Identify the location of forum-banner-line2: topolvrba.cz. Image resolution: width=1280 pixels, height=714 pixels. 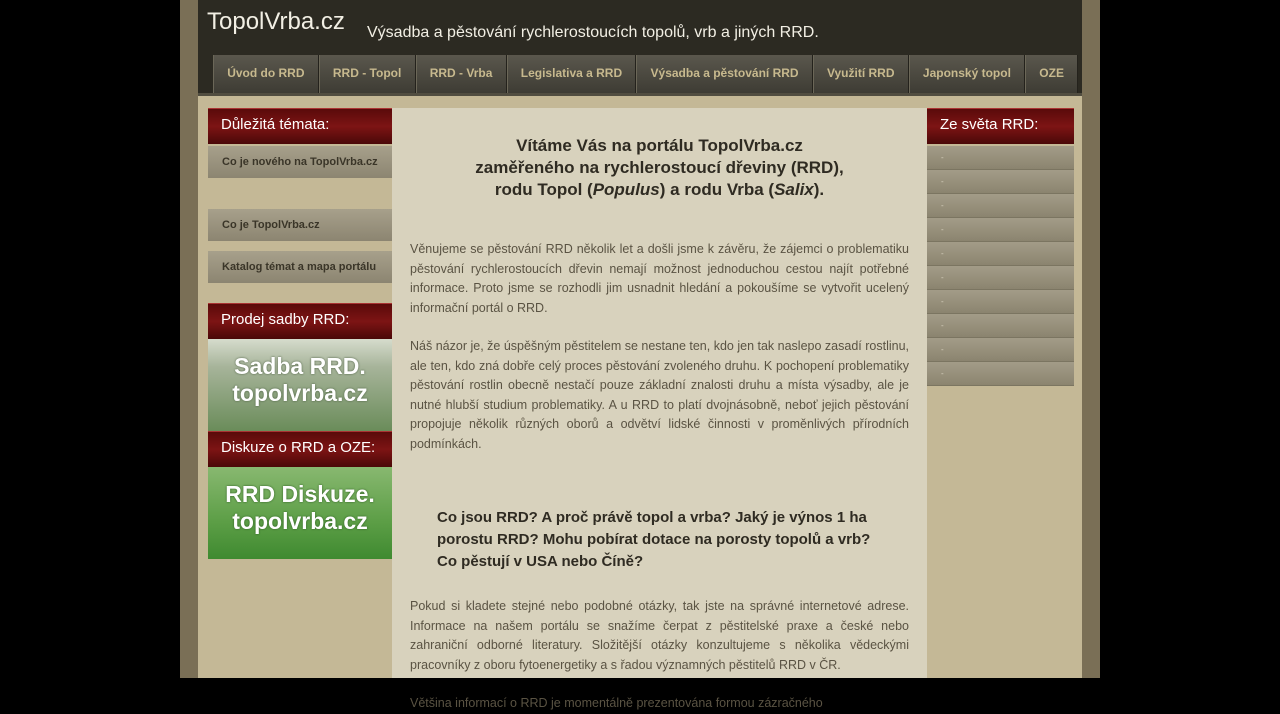
(300, 521).